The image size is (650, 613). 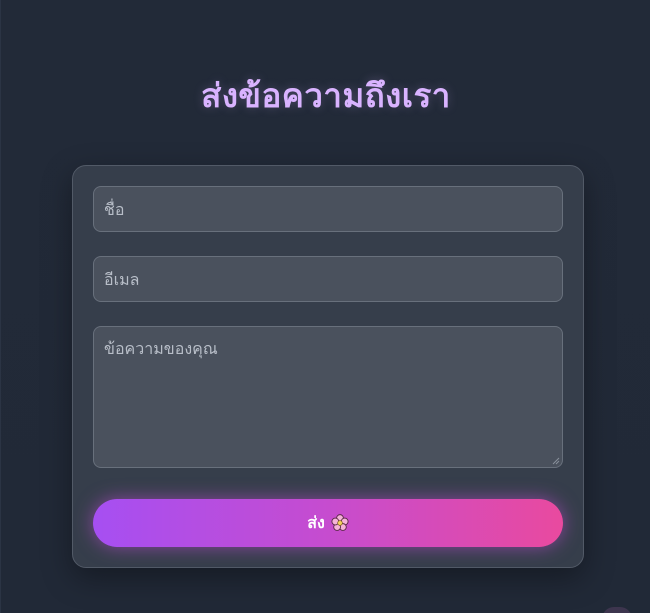 I want to click on email-input: อีเมล, so click(x=328, y=279).